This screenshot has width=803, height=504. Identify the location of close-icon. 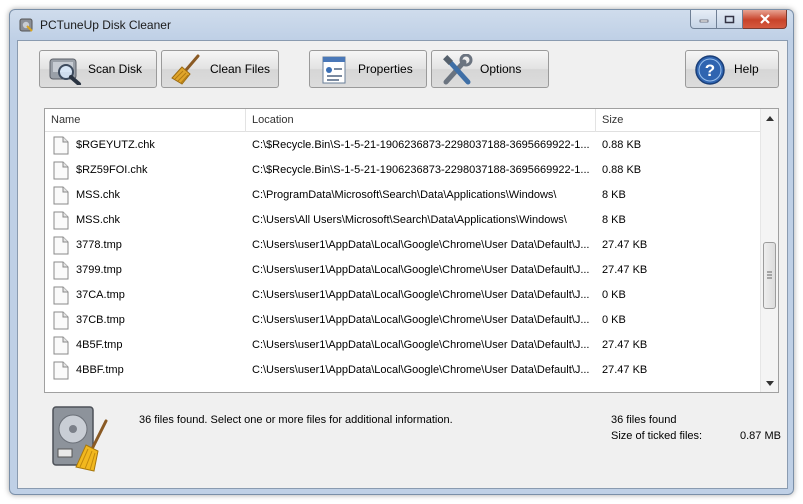
(764, 19).